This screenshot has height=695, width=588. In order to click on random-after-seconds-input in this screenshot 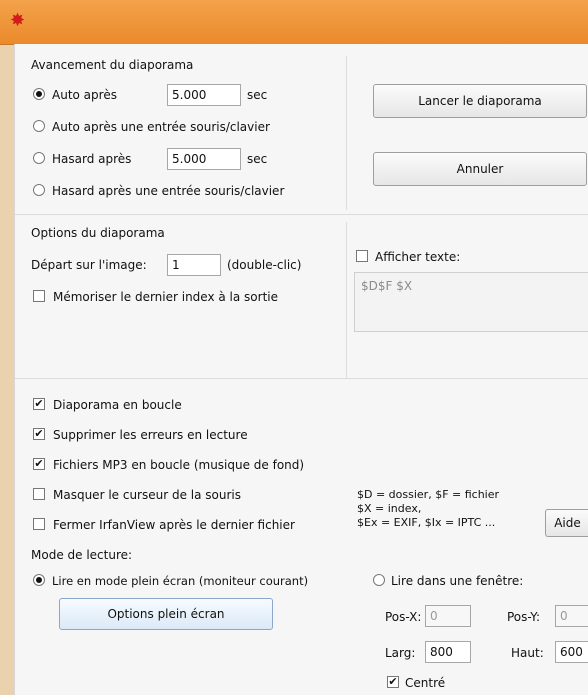, I will do `click(204, 159)`.